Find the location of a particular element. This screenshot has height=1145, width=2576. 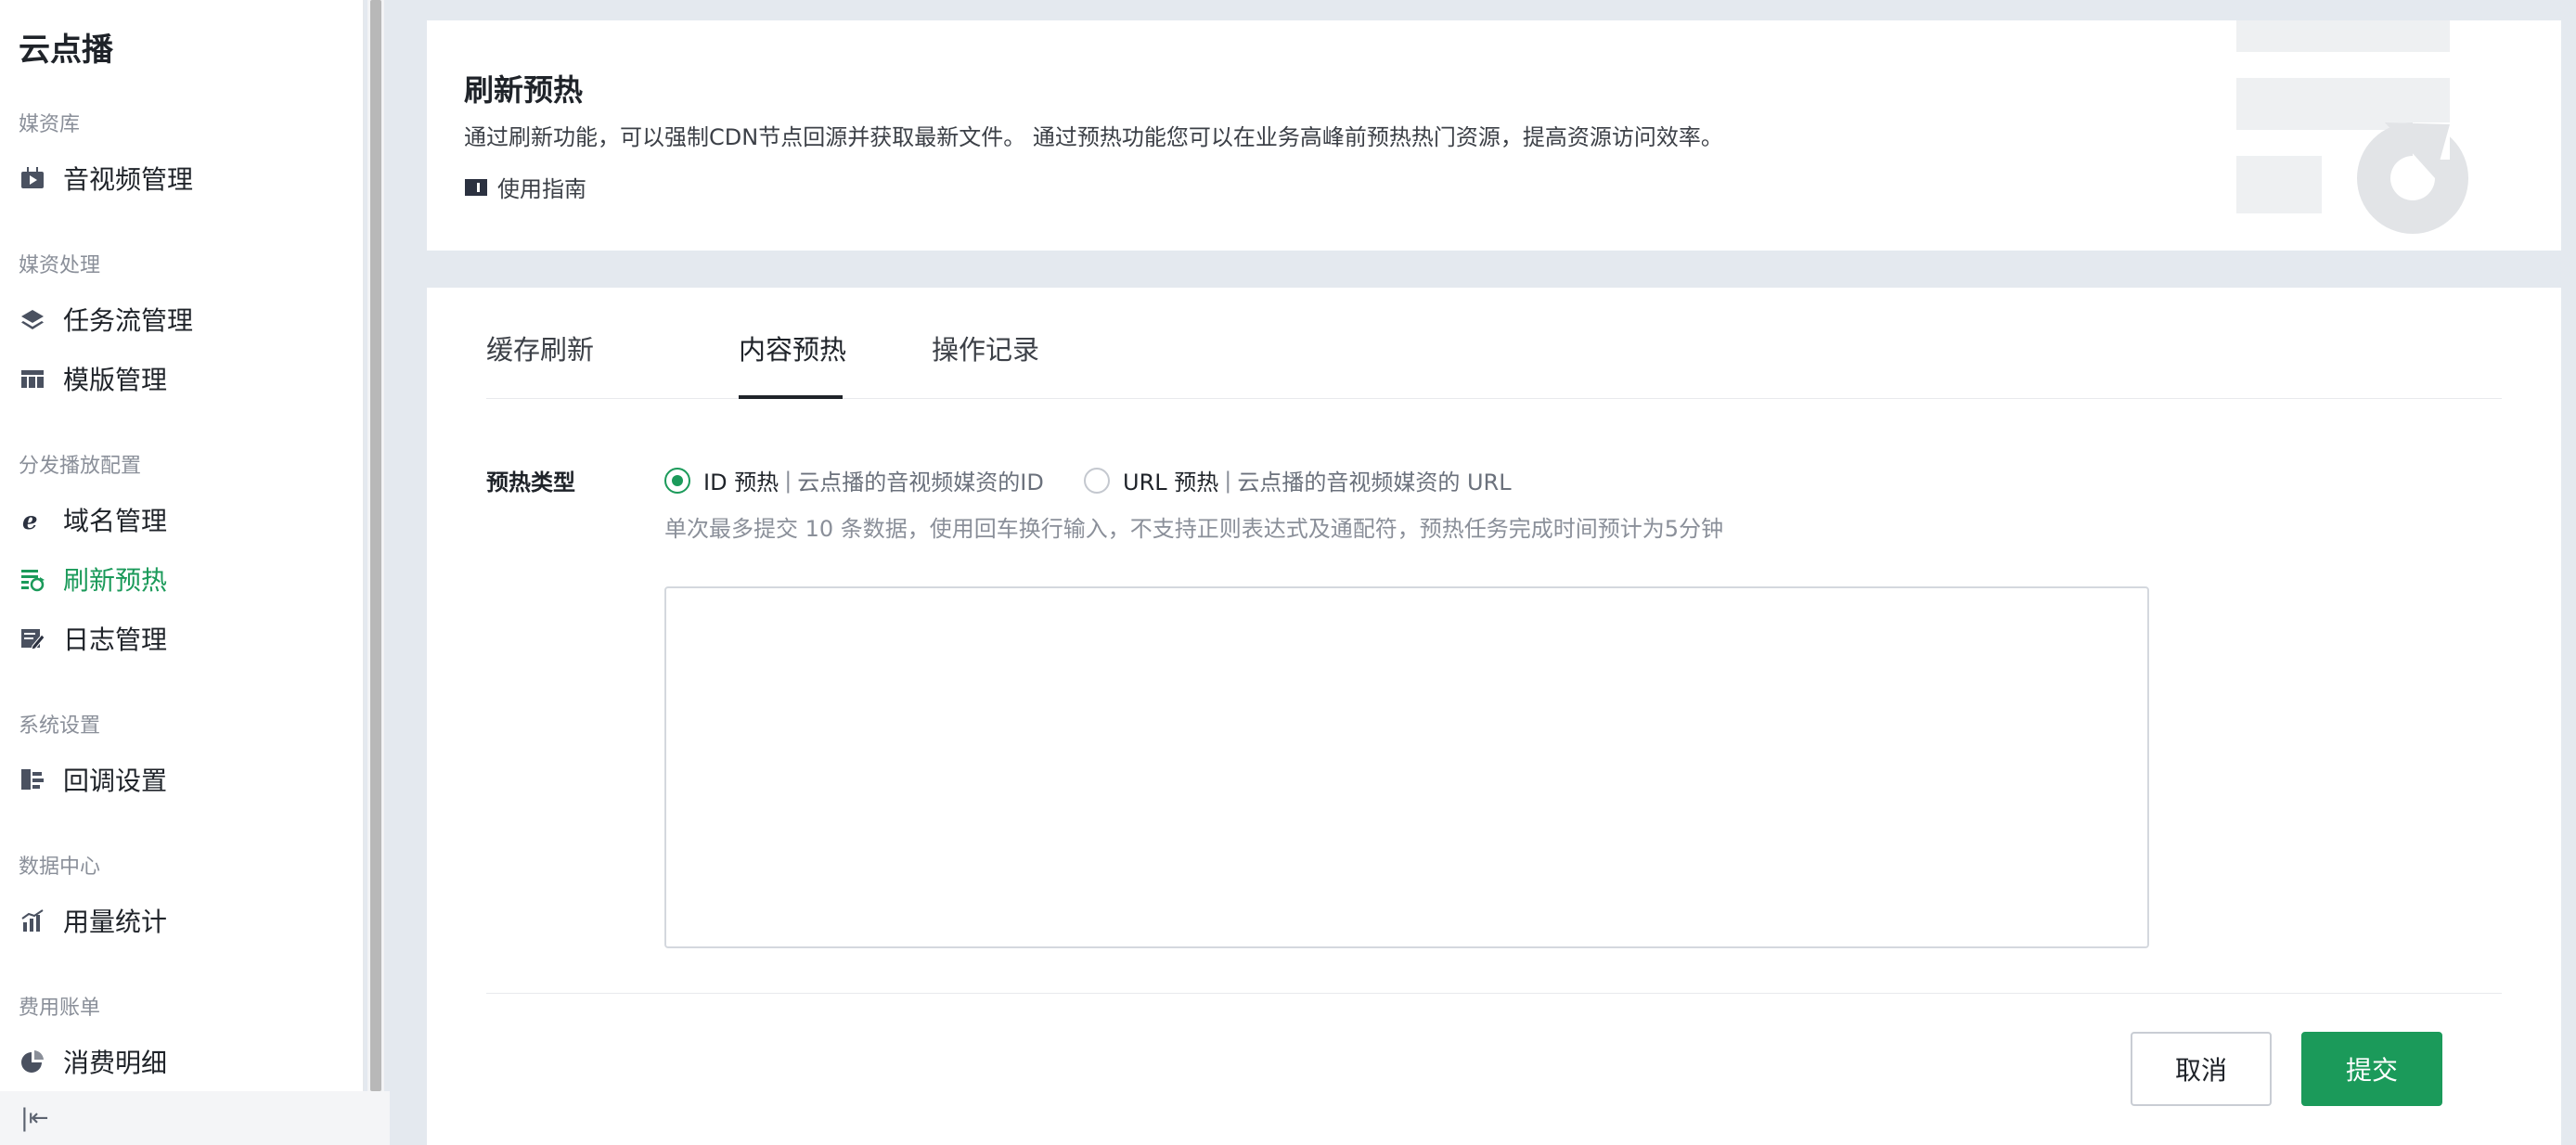

sidebar-item-templates: 模版管理 is located at coordinates (182, 378).